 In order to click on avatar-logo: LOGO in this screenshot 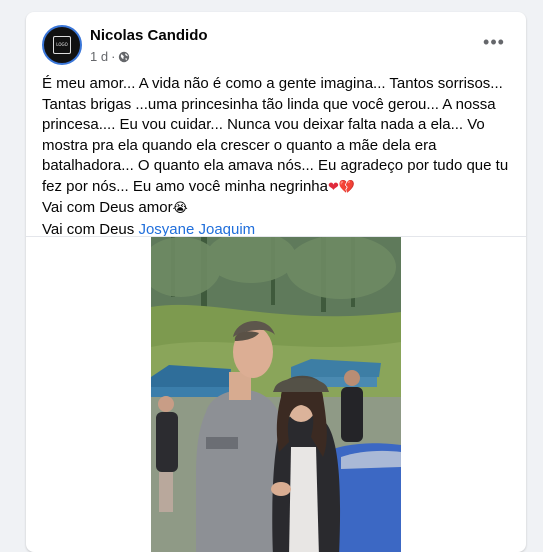, I will do `click(62, 45)`.